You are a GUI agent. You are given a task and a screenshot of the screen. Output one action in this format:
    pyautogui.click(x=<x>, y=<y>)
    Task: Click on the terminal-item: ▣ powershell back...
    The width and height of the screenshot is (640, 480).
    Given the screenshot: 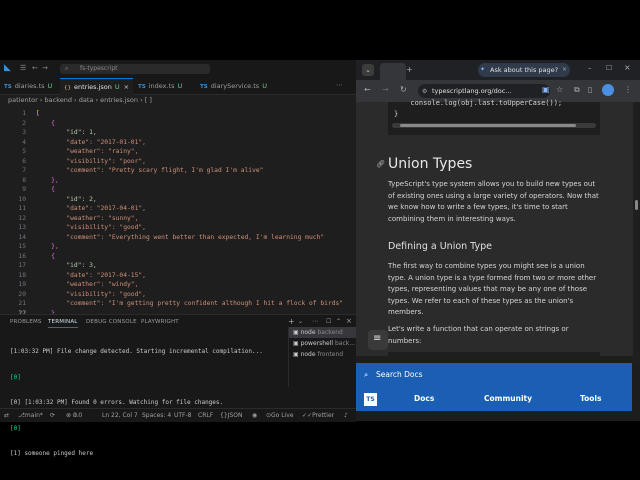 What is the action you would take?
    pyautogui.click(x=323, y=343)
    